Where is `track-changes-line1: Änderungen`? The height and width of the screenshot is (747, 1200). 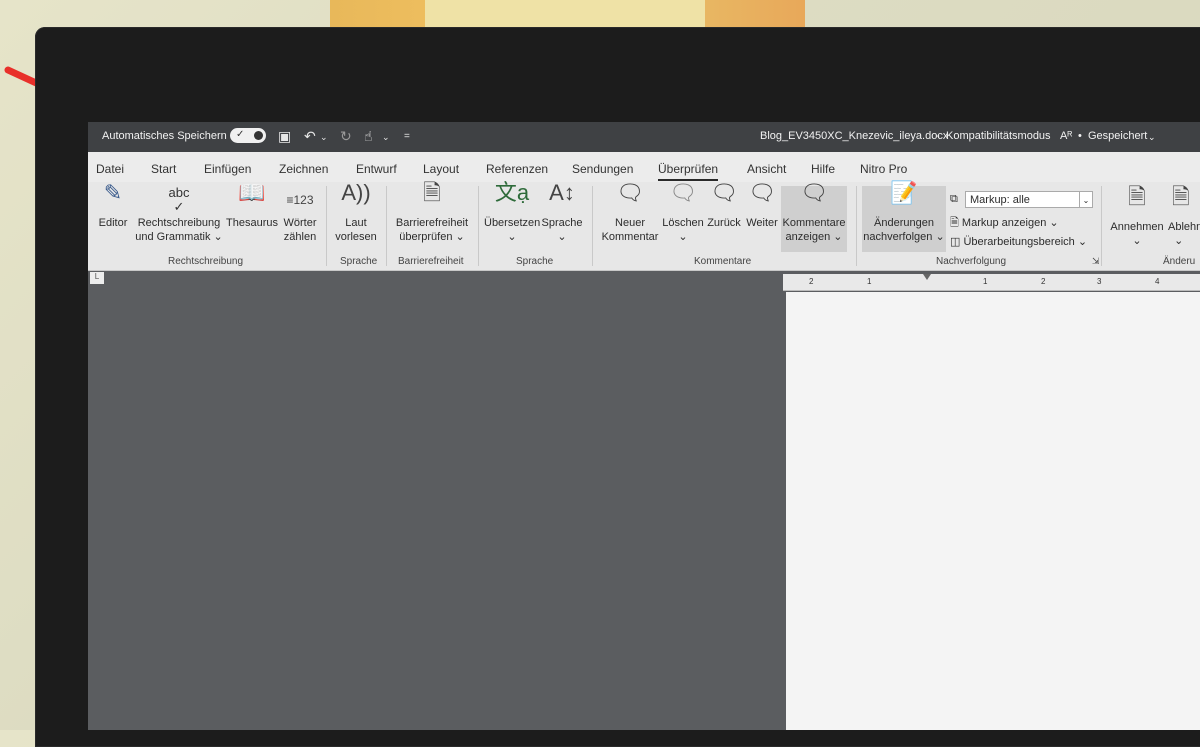
track-changes-line1: Änderungen is located at coordinates (904, 223).